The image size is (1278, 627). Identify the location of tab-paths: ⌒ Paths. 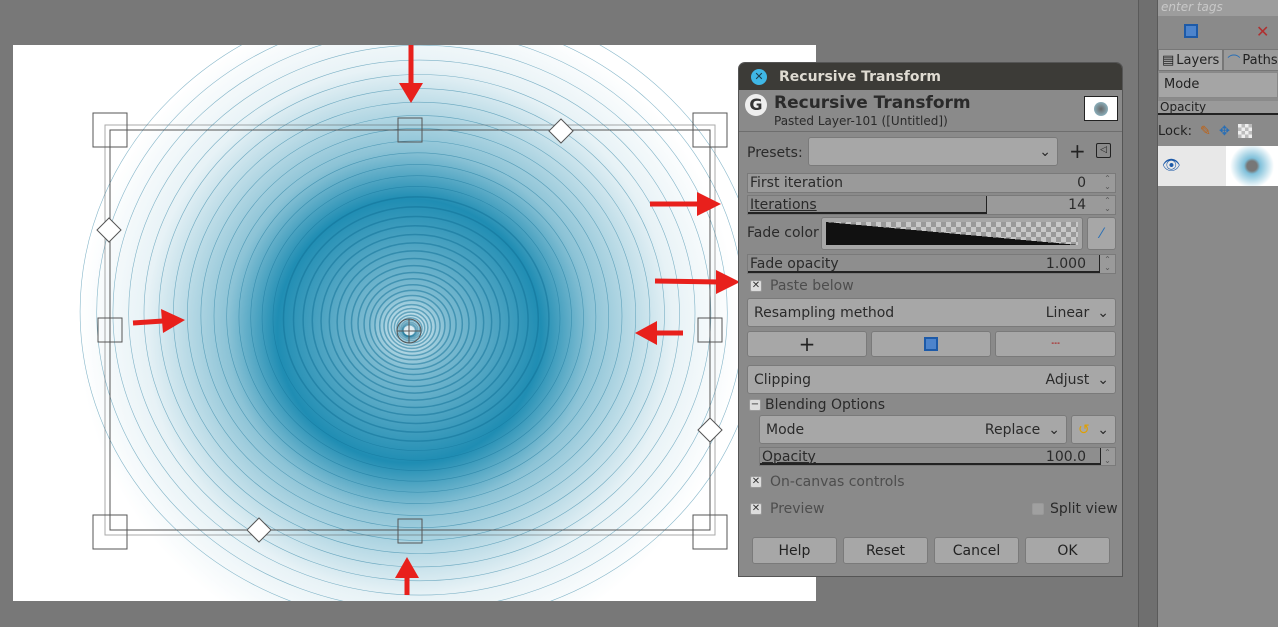
(1250, 60).